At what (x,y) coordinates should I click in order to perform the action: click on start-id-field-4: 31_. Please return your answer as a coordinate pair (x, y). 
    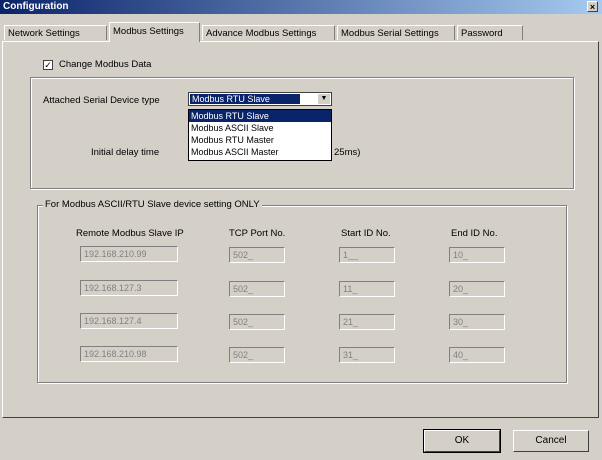
    Looking at the image, I should click on (367, 355).